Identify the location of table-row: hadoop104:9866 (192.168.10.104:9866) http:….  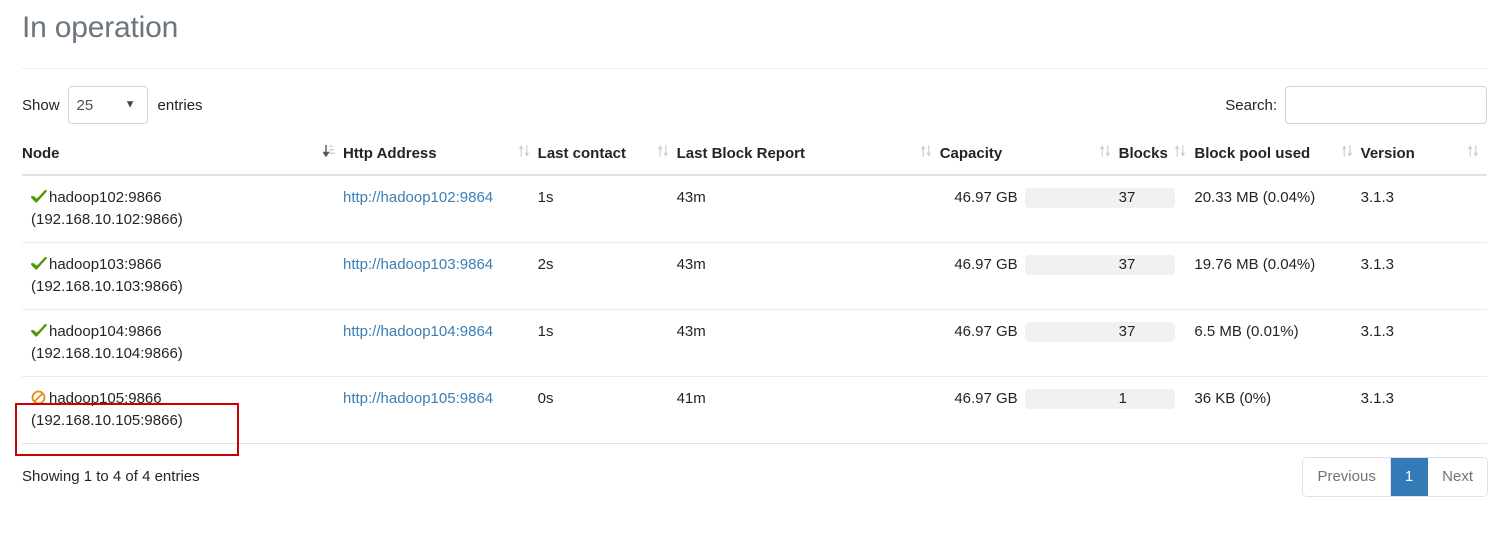
(754, 343).